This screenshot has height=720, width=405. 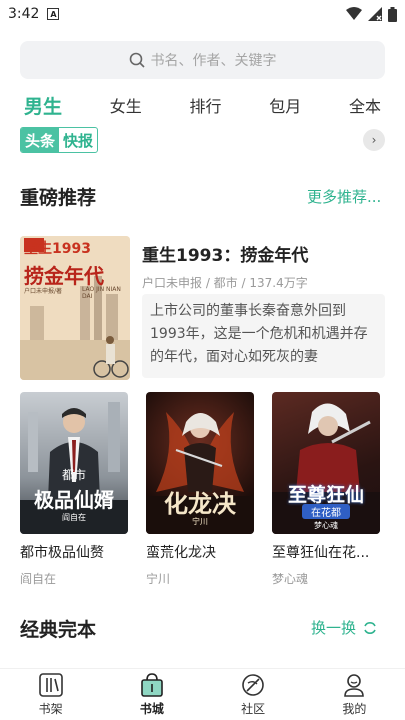 I want to click on book-title: 蛮荒化龙决, so click(x=181, y=553).